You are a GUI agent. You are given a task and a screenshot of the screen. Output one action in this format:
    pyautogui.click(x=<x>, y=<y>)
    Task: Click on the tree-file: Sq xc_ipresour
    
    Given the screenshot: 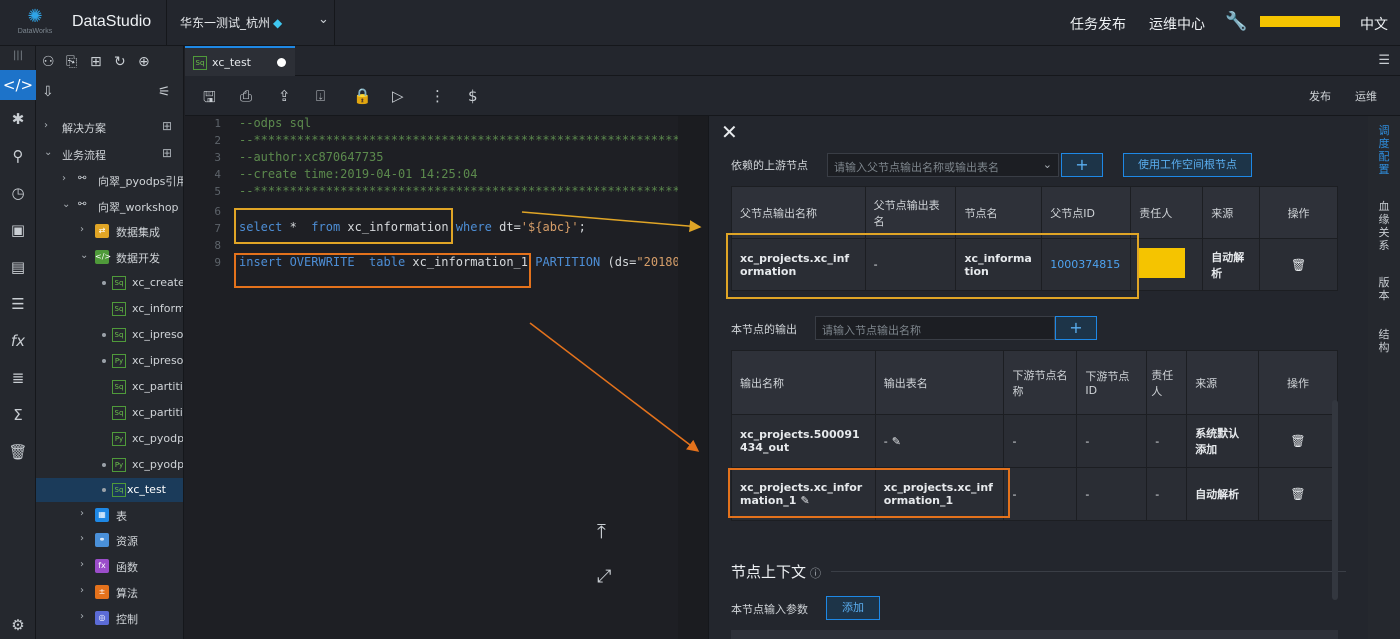 What is the action you would take?
    pyautogui.click(x=109, y=335)
    